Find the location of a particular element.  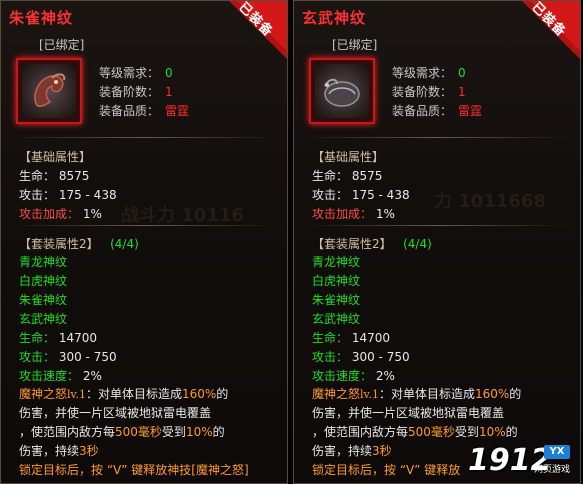

skill-hotkey-hint: 锁定目标后，按 “V” 键释放 is located at coordinates (386, 470).